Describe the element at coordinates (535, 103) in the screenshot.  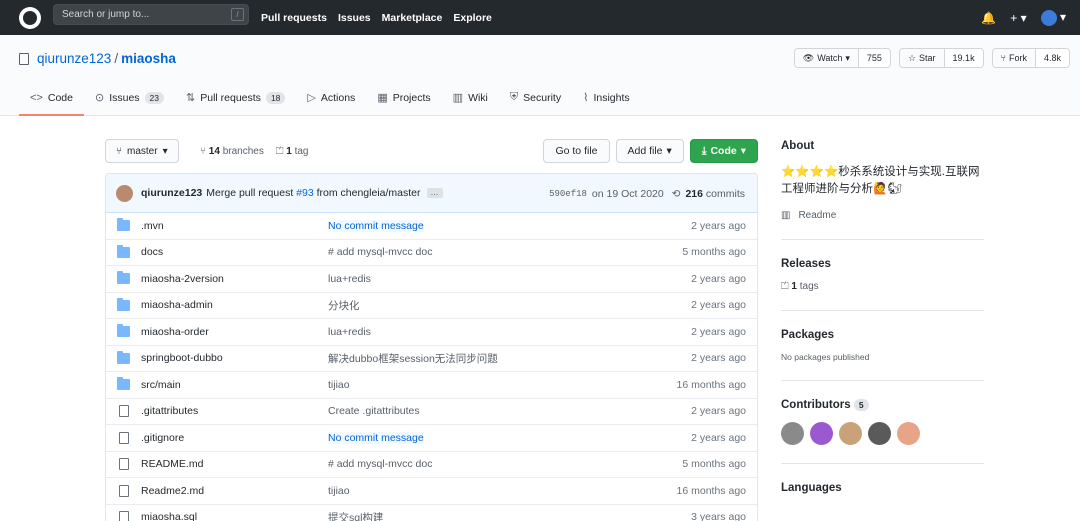
I see `tab-security: ⛨ Security` at that location.